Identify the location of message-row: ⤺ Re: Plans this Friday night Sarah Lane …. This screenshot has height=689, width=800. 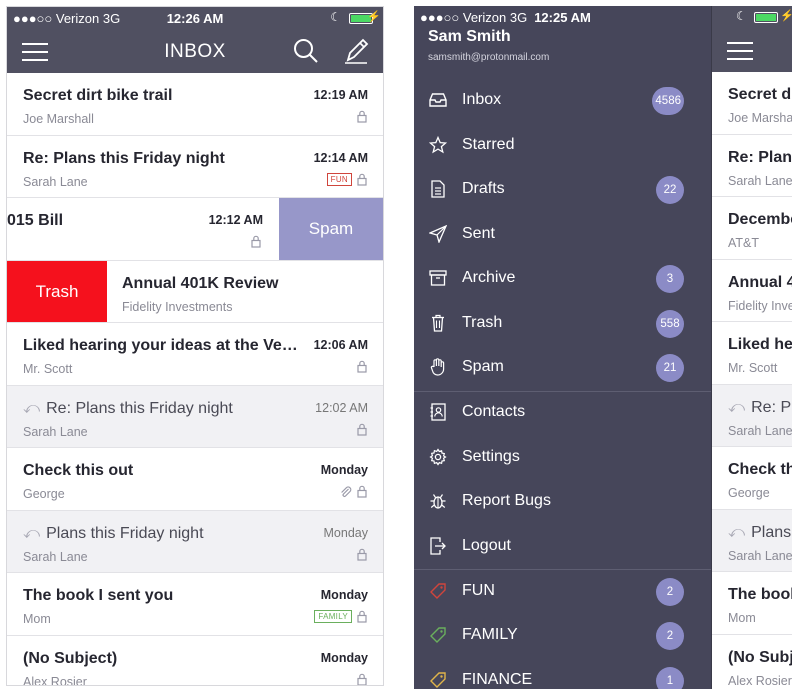
(195, 416).